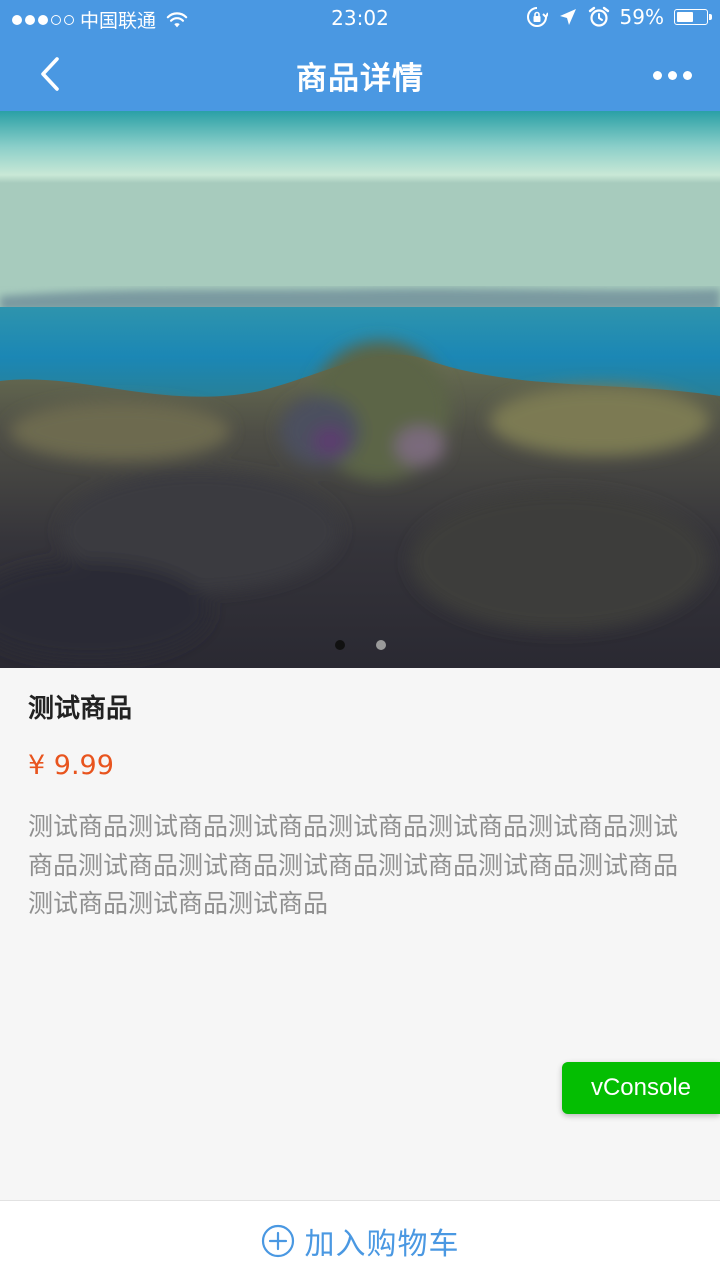 The image size is (720, 1280). I want to click on alarm-icon, so click(598, 16).